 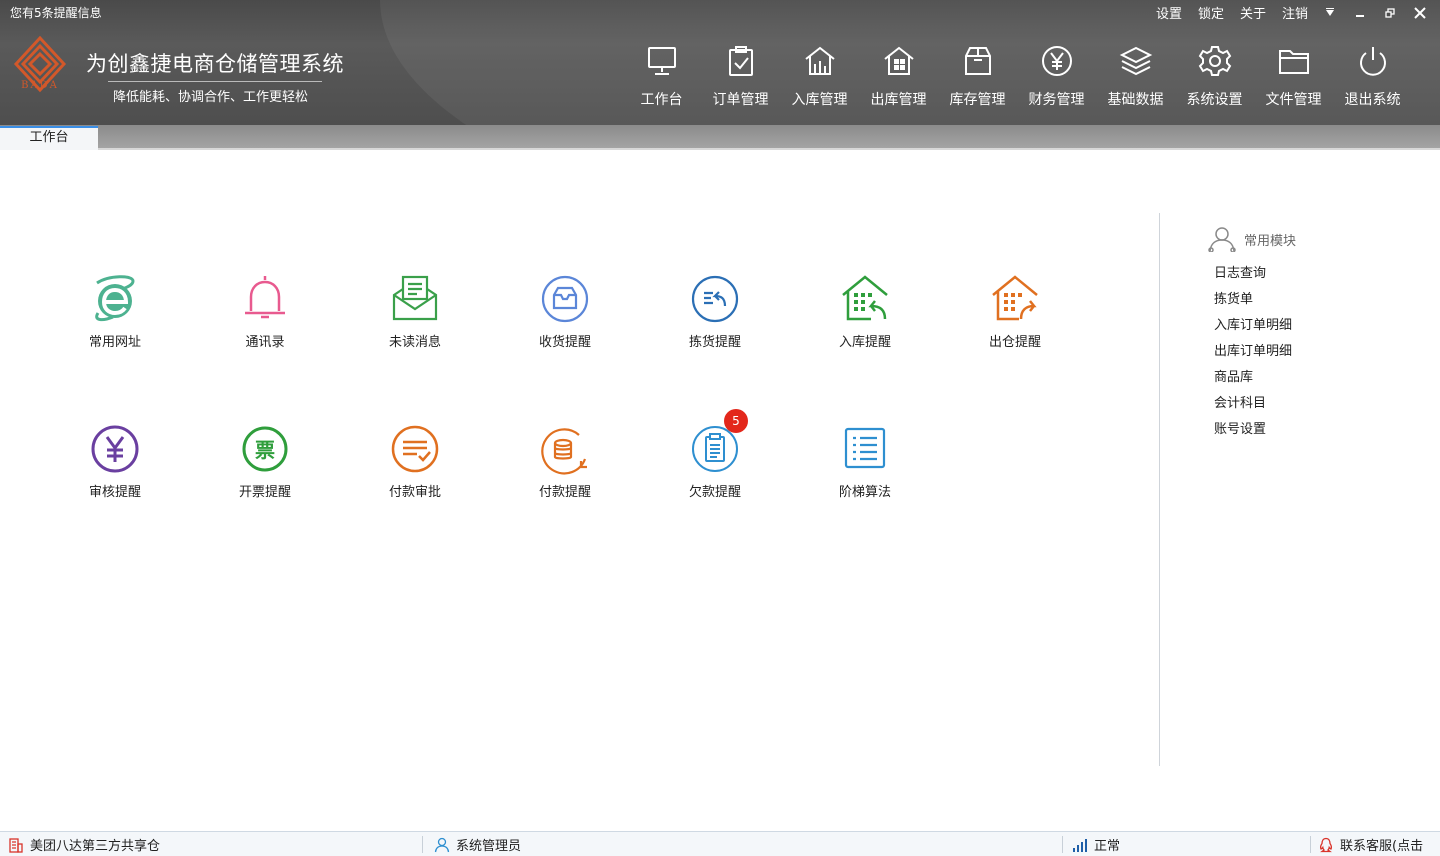 I want to click on status-user-text: 系统管理员, so click(x=489, y=846).